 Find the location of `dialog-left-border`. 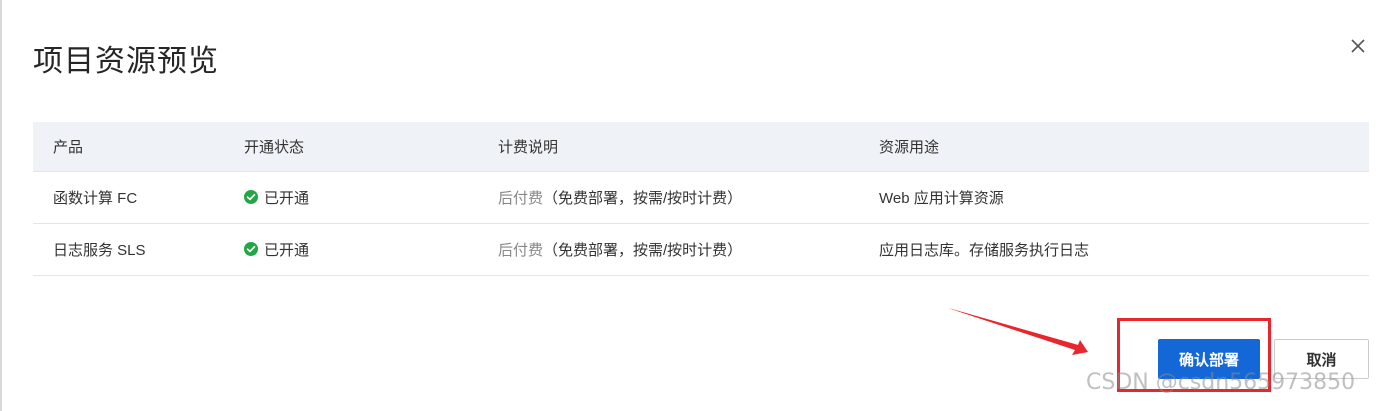

dialog-left-border is located at coordinates (1, 205).